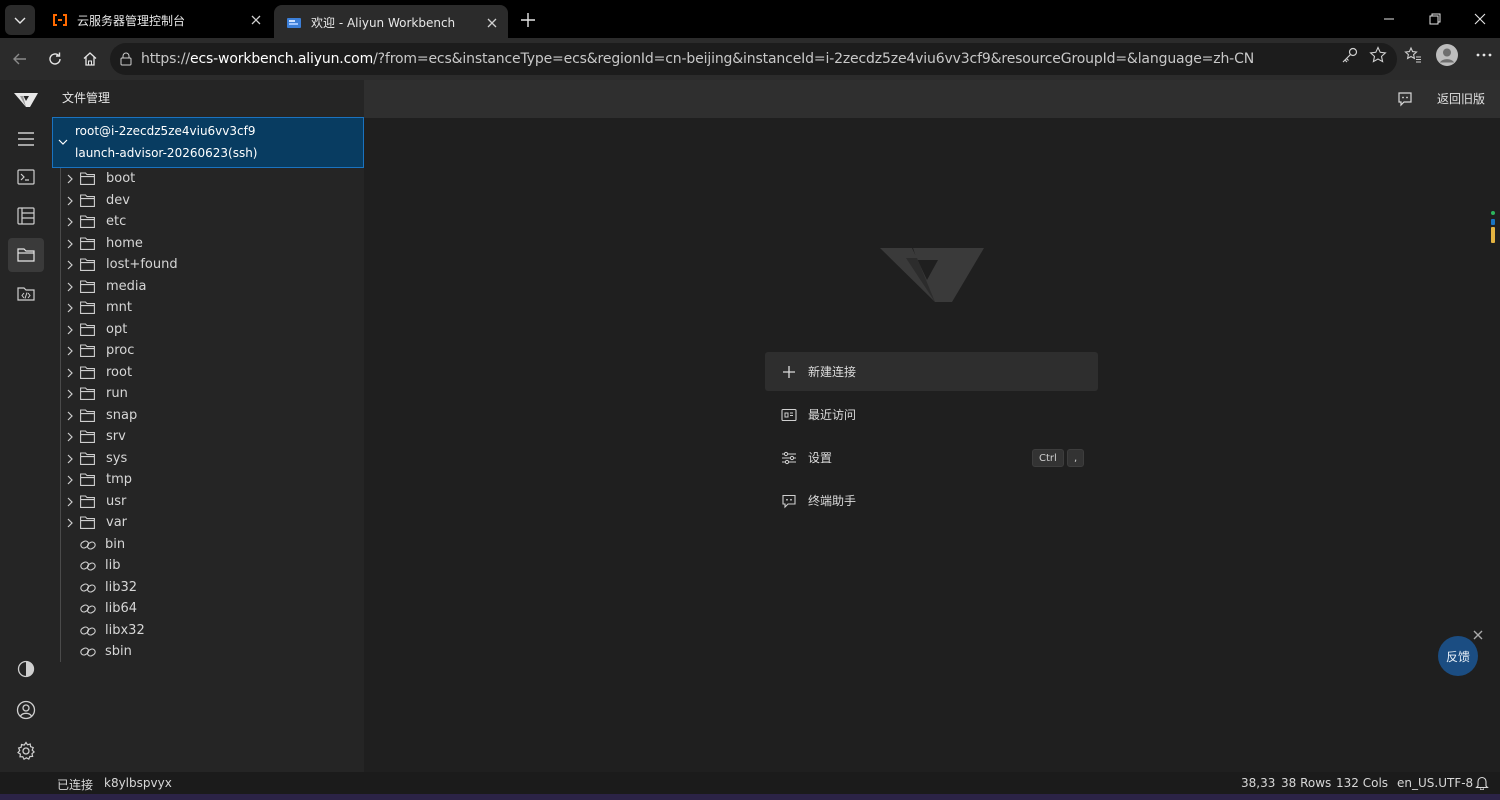 The height and width of the screenshot is (800, 1500). Describe the element at coordinates (391, 22) in the screenshot. I see `browser-tab-workbench: 欢迎 - Aliyun Workbench` at that location.